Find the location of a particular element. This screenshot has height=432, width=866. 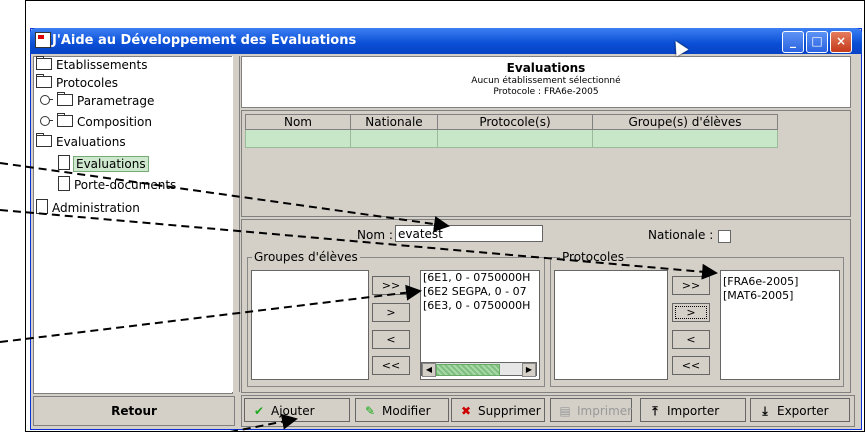

arrow-to-ajouter-button is located at coordinates (263, 422).